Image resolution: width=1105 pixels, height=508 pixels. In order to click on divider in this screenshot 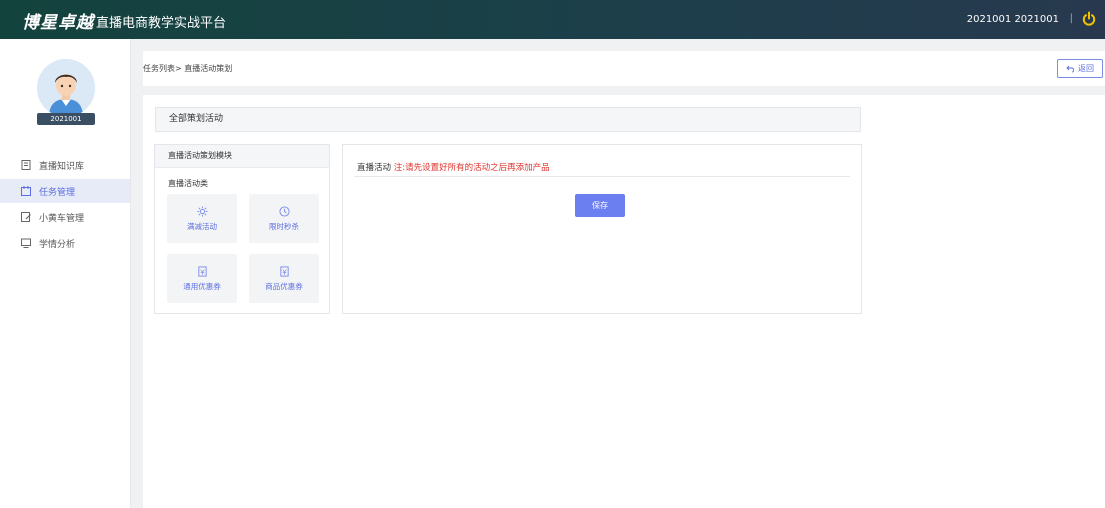, I will do `click(602, 176)`.